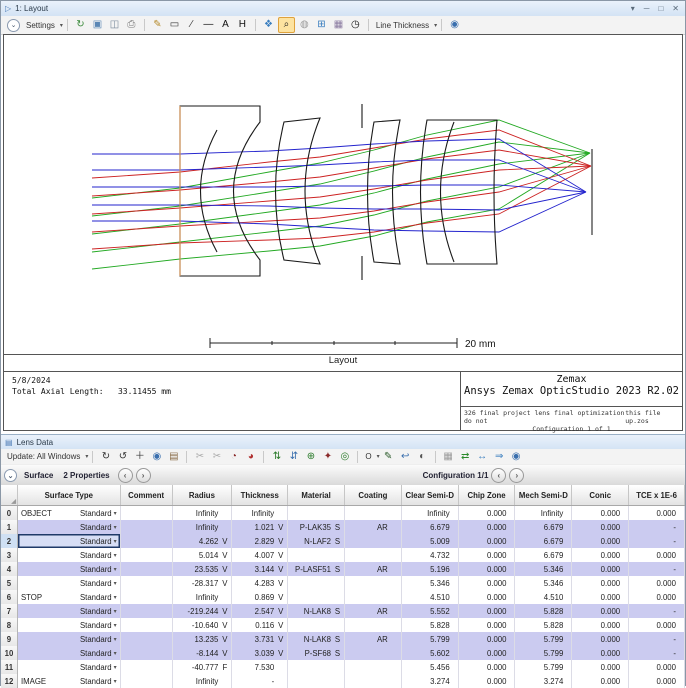 The width and height of the screenshot is (686, 688). Describe the element at coordinates (260, 611) in the screenshot. I see `thickness-cell: 2.547 V` at that location.